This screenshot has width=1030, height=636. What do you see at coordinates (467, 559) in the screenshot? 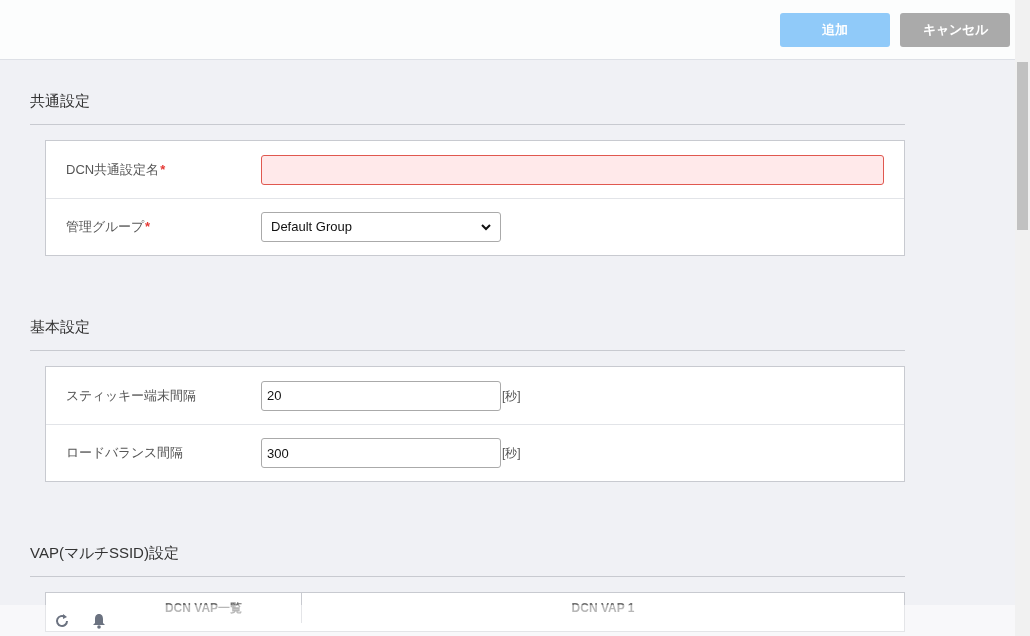
I see `section-title: VAP(マルチSSID)設定` at bounding box center [467, 559].